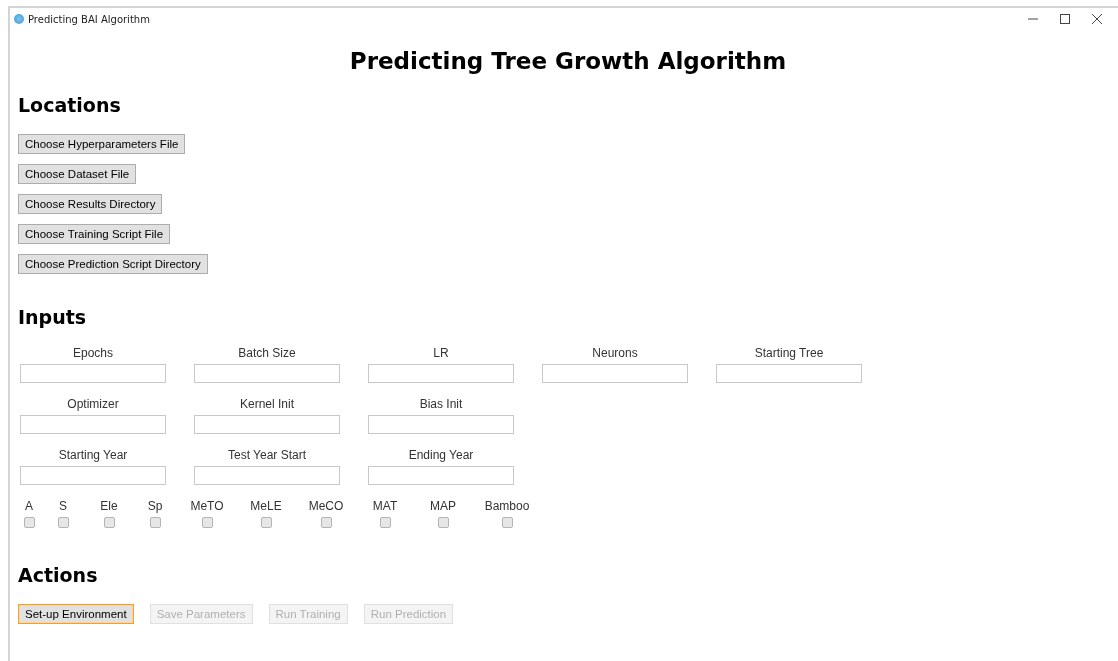  What do you see at coordinates (441, 455) in the screenshot?
I see `field-label: Ending Year` at bounding box center [441, 455].